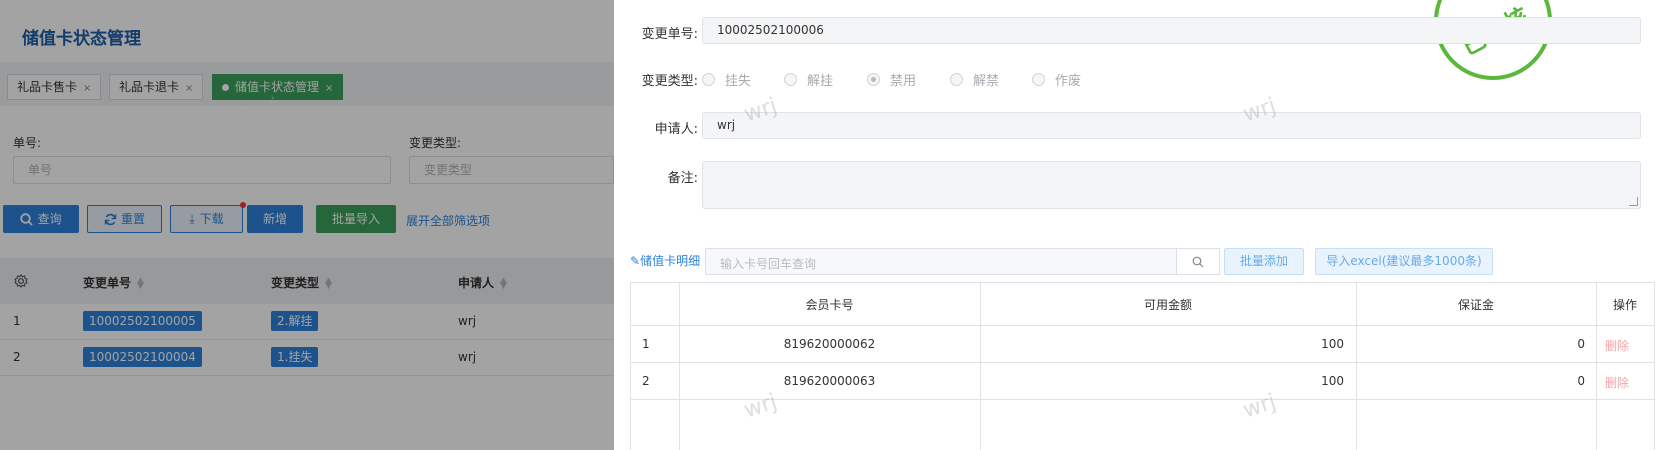 The height and width of the screenshot is (450, 1663). What do you see at coordinates (829, 381) in the screenshot?
I see `card-no-cell: 819620000063` at bounding box center [829, 381].